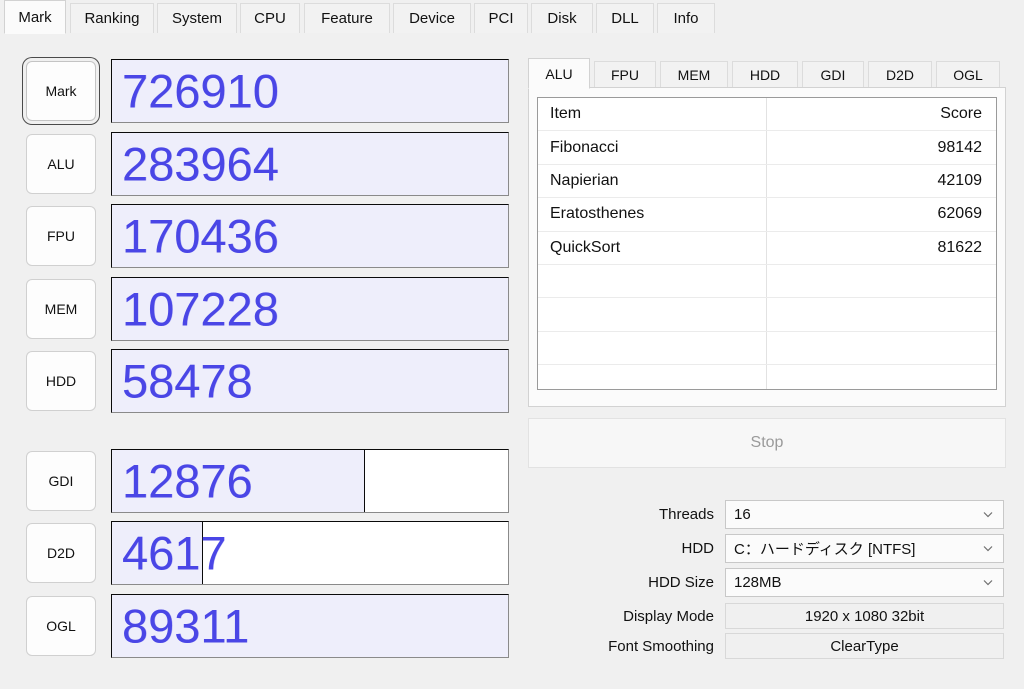  I want to click on setting-row-threads: Threads 16, so click(772, 514).